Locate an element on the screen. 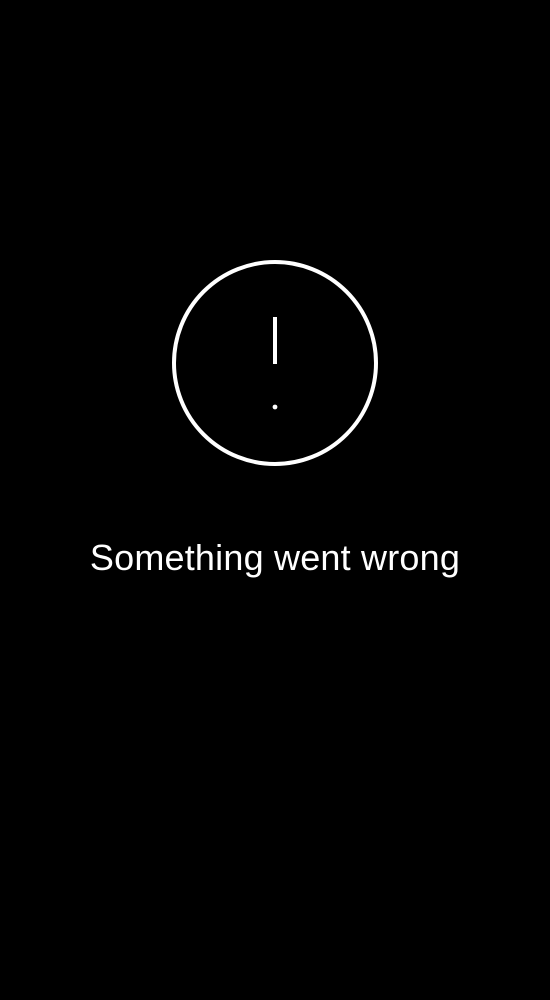 The height and width of the screenshot is (1000, 550). icon-exclamation-dot is located at coordinates (275, 407).